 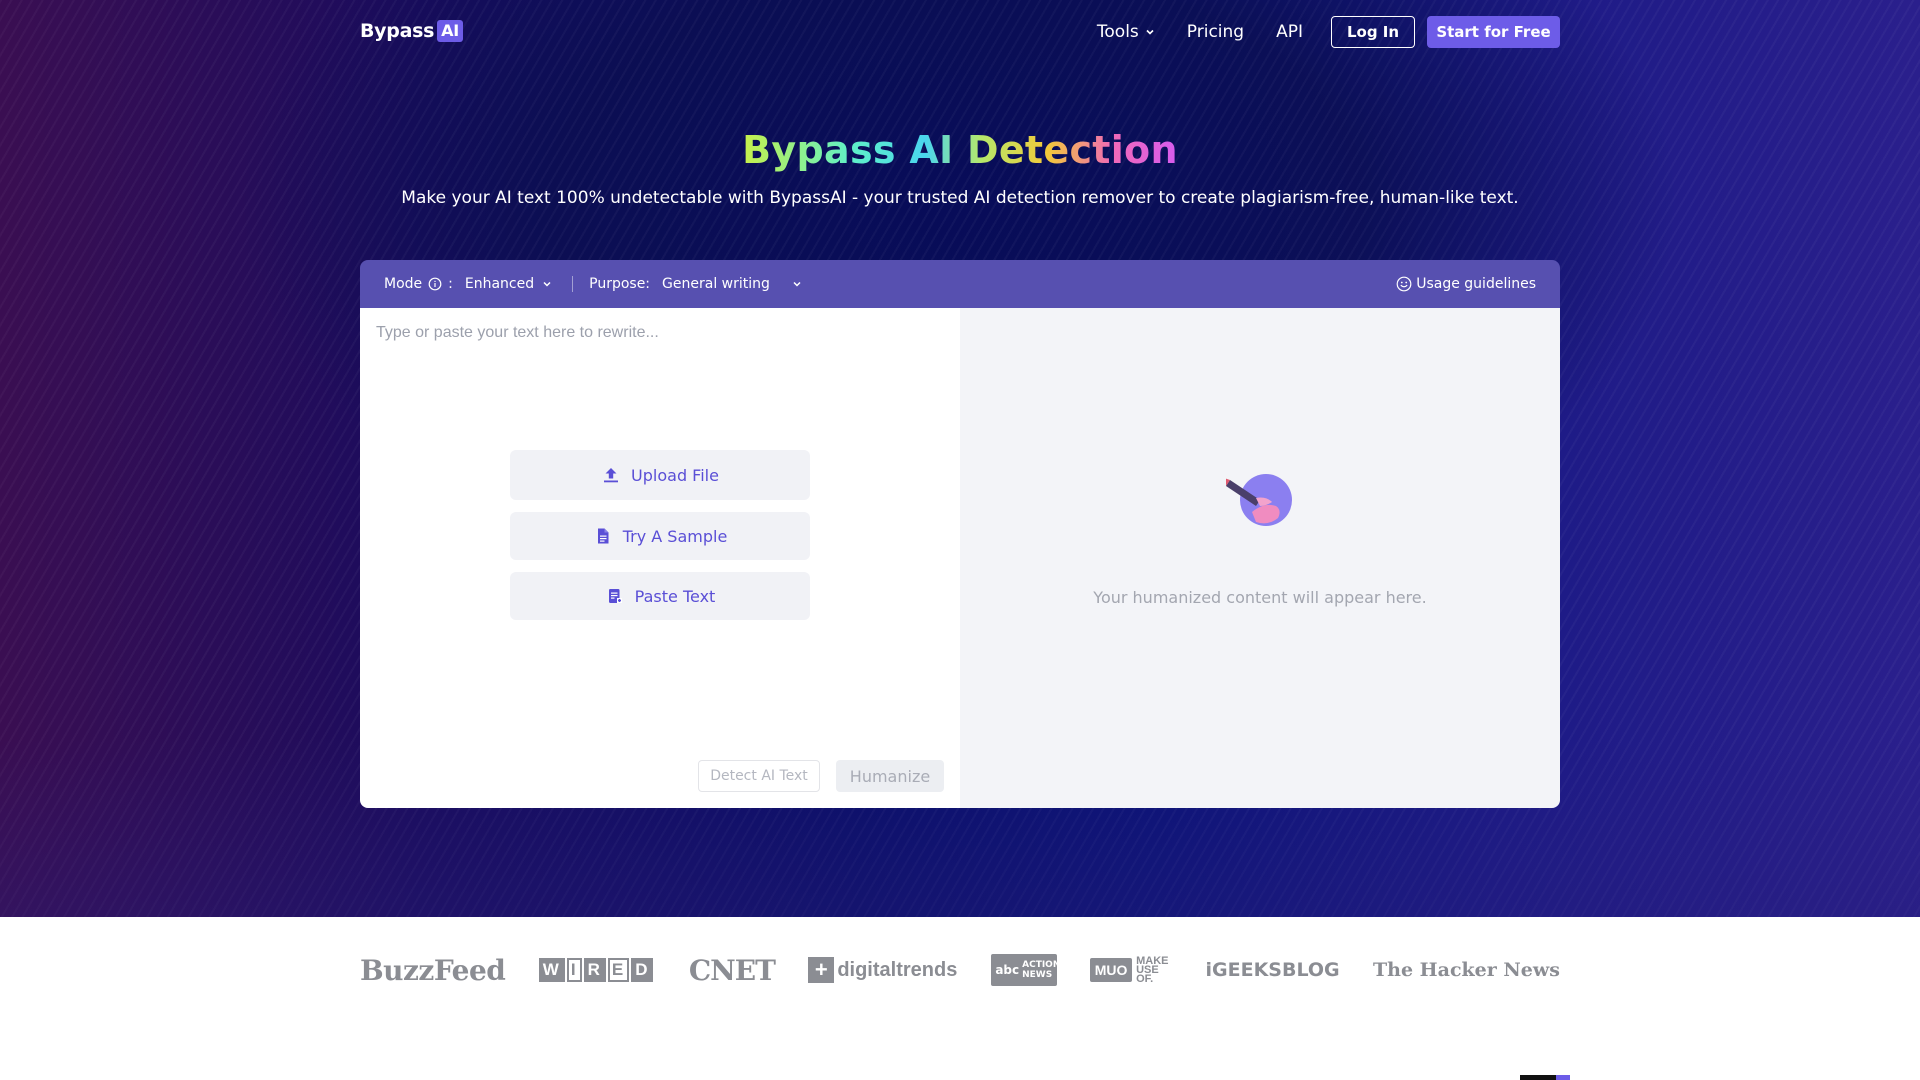 I want to click on toolbar-divider, so click(x=572, y=284).